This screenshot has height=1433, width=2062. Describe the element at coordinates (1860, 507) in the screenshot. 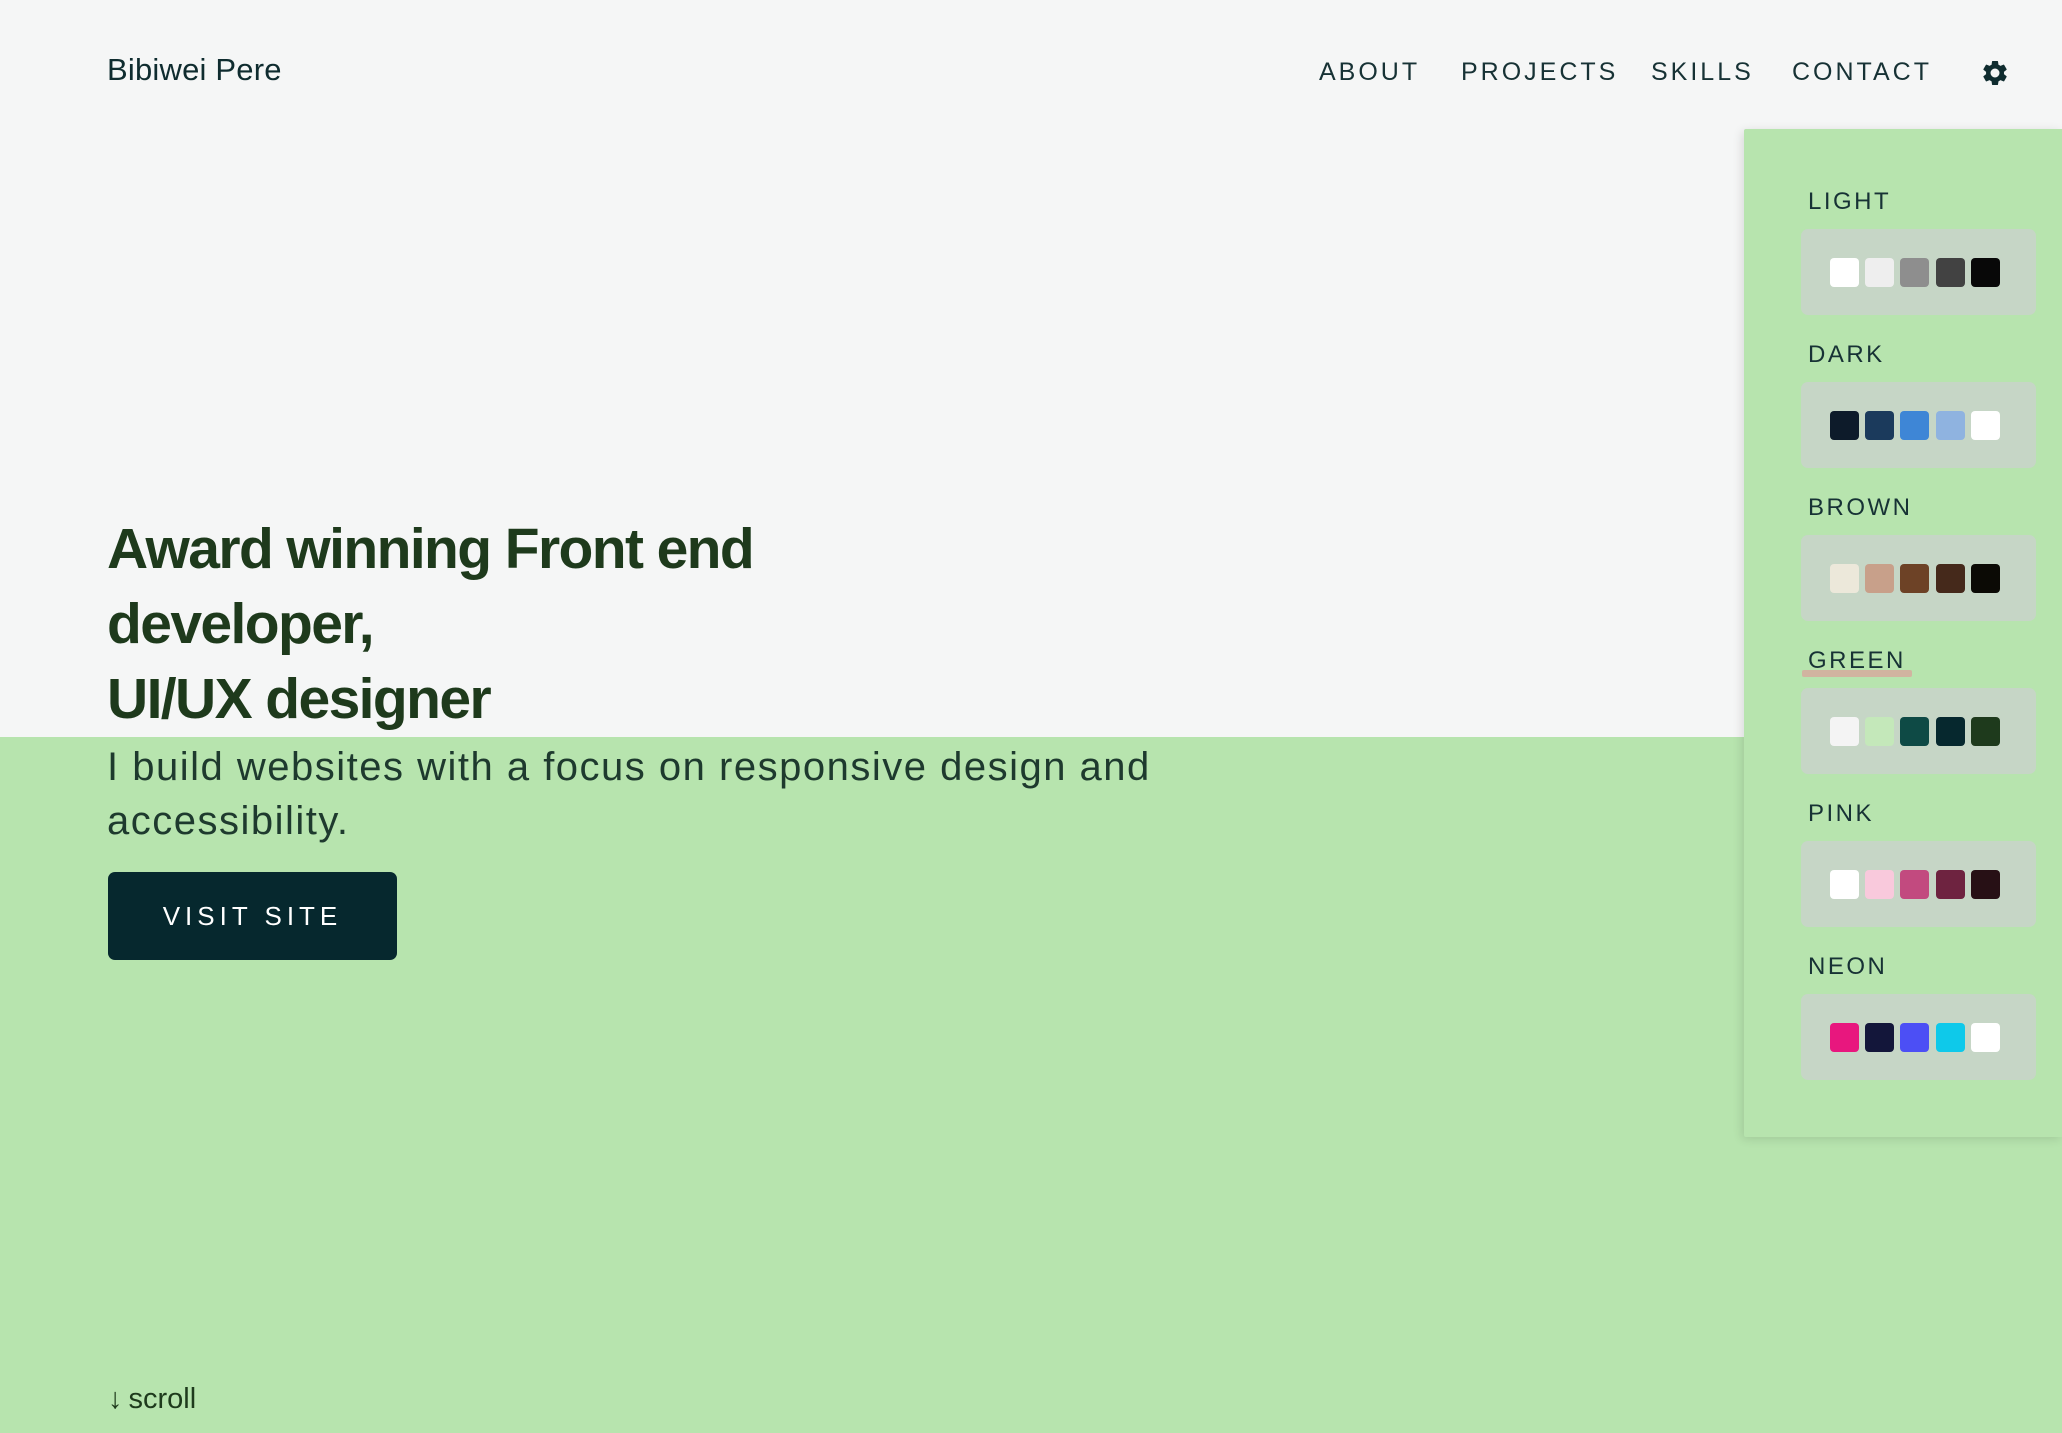

I see `theme-label-brown: BROWN` at that location.